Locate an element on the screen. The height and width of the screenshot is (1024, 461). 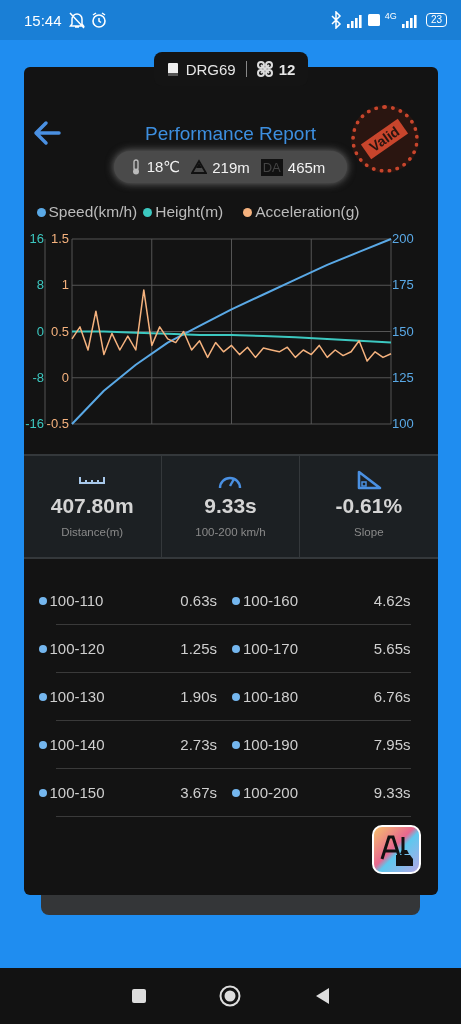
split-time: 5.65s is located at coordinates (392, 648).